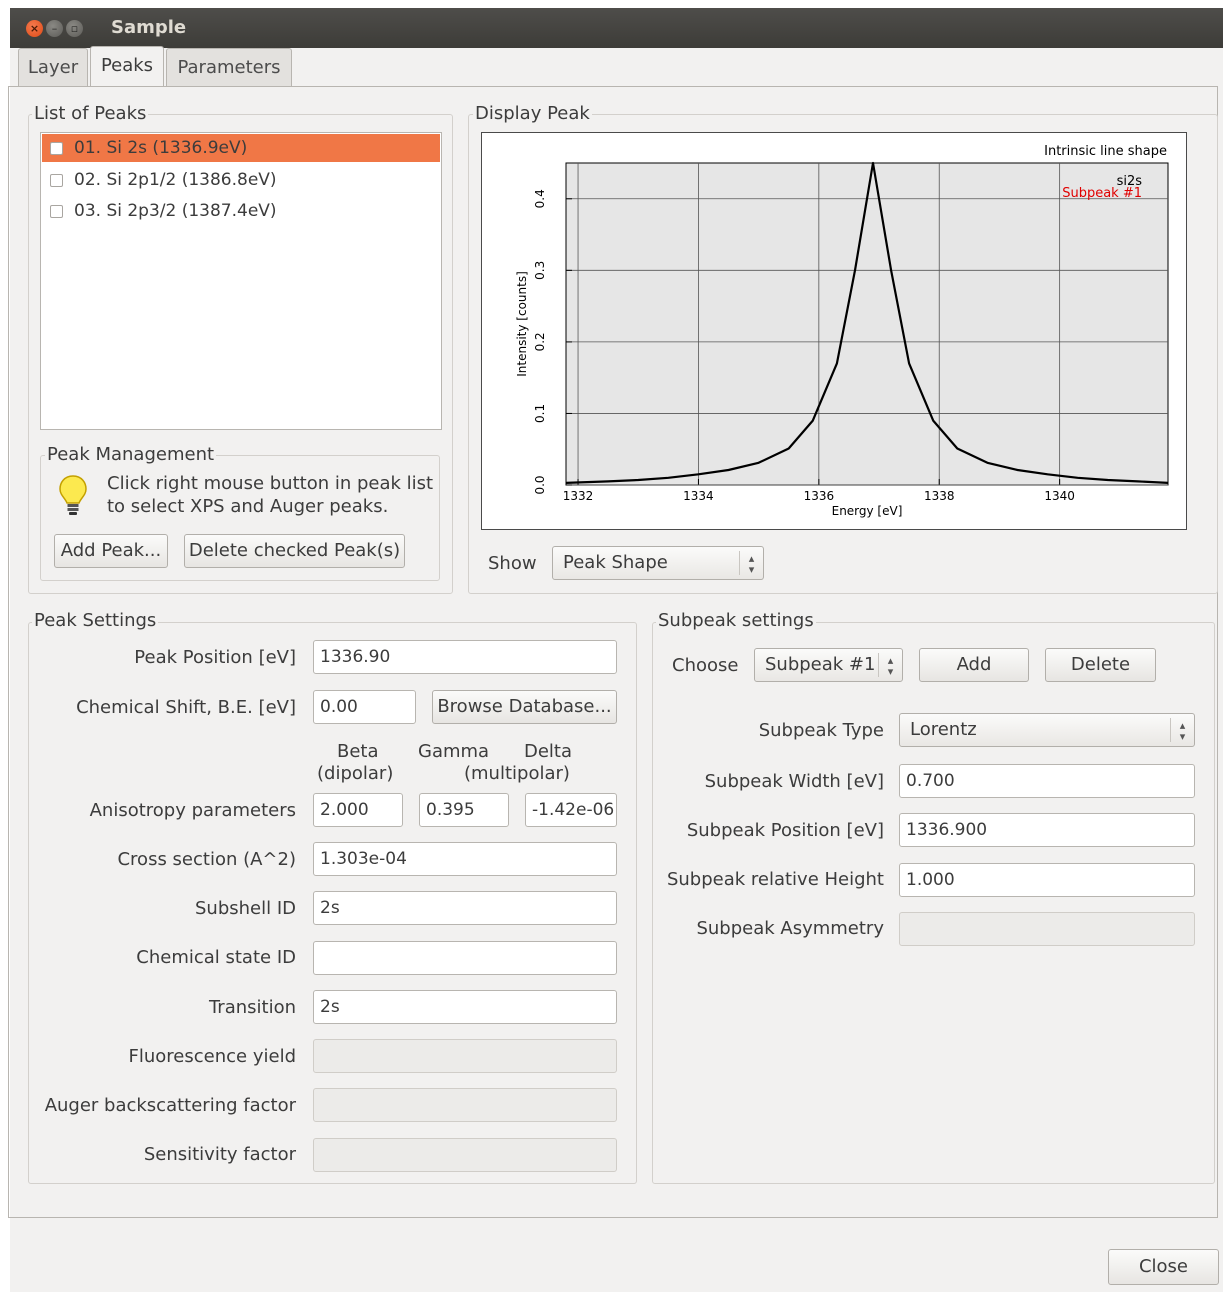 Image resolution: width=1223 pixels, height=1292 pixels. Describe the element at coordinates (131, 454) in the screenshot. I see `peak-management-title: Peak Management` at that location.